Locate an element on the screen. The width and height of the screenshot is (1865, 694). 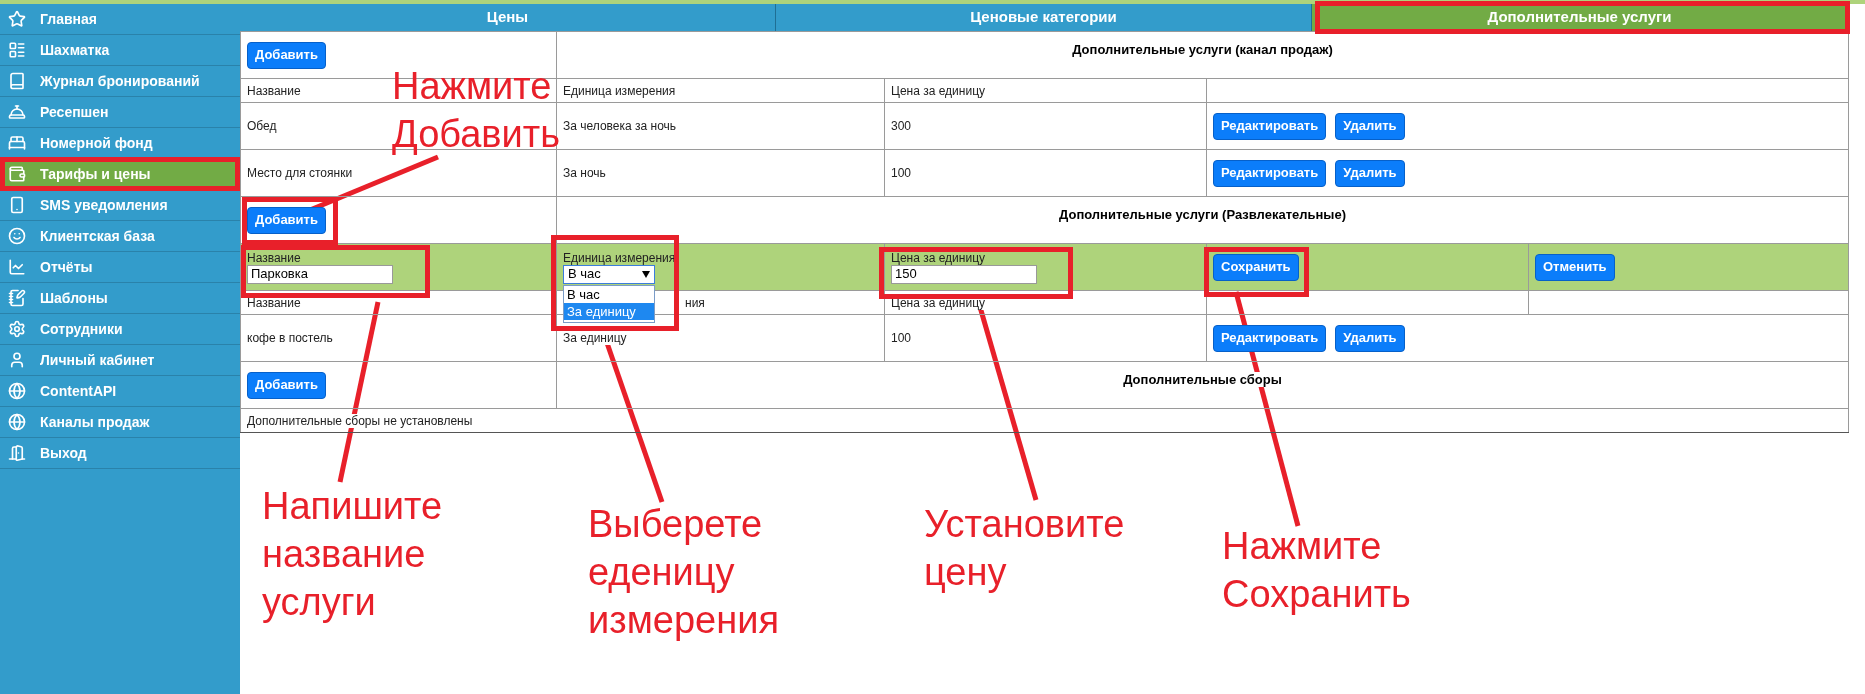
door-icon is located at coordinates (17, 453).